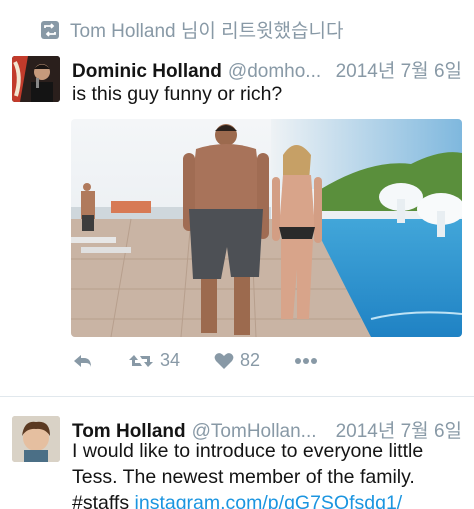 The width and height of the screenshot is (474, 509). Describe the element at coordinates (394, 69) in the screenshot. I see `timestamp: 2014년 7월 6일` at that location.